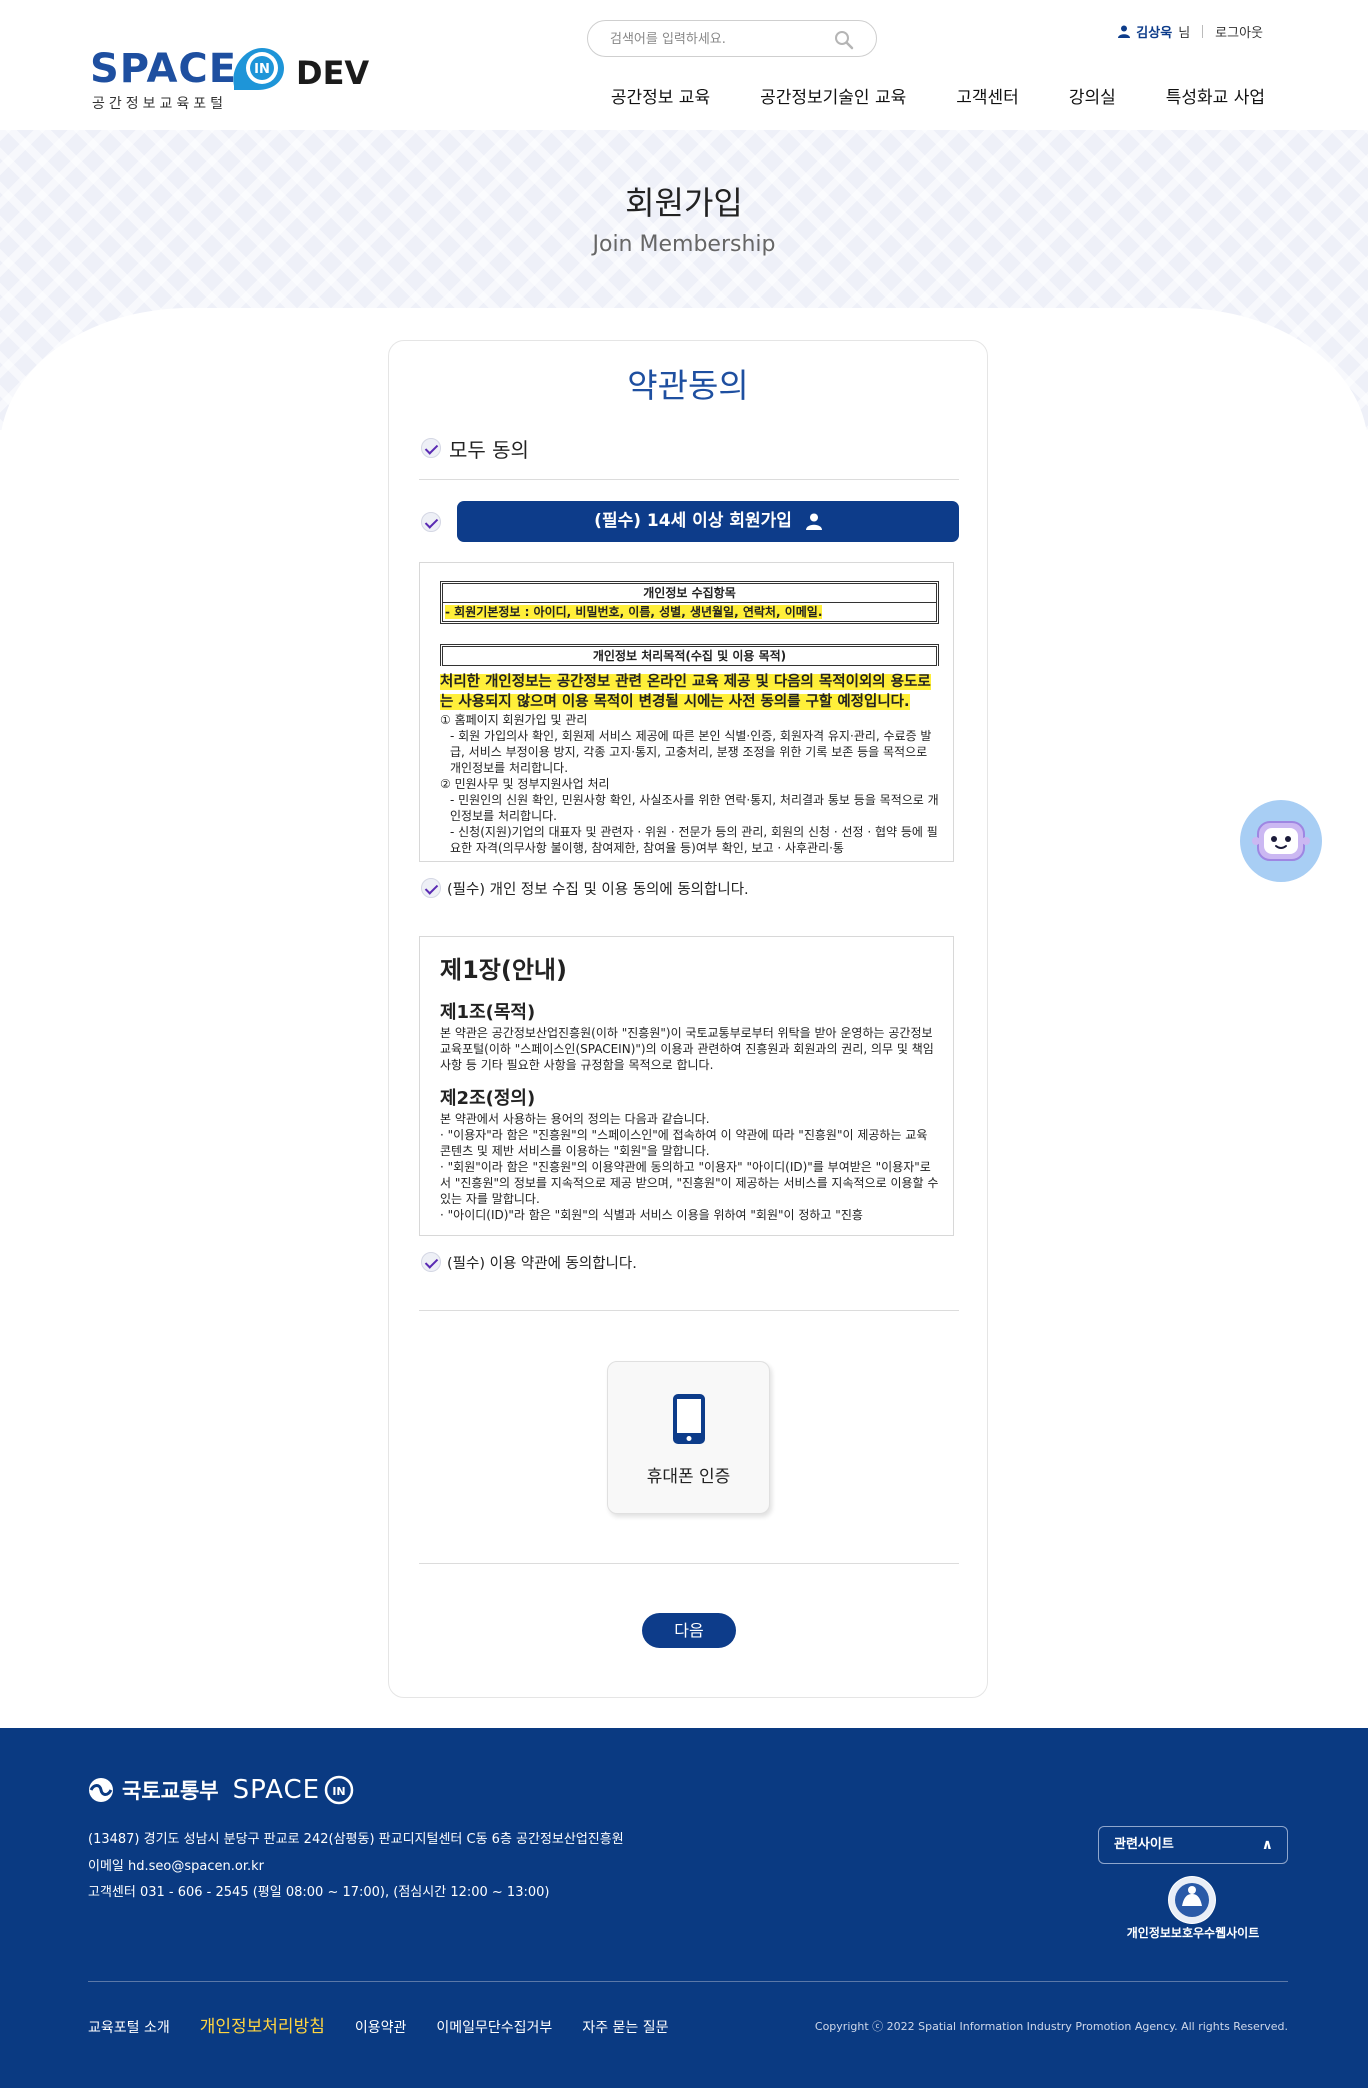  Describe the element at coordinates (129, 2027) in the screenshot. I see `footer-link-about: 교육포털 소개` at that location.